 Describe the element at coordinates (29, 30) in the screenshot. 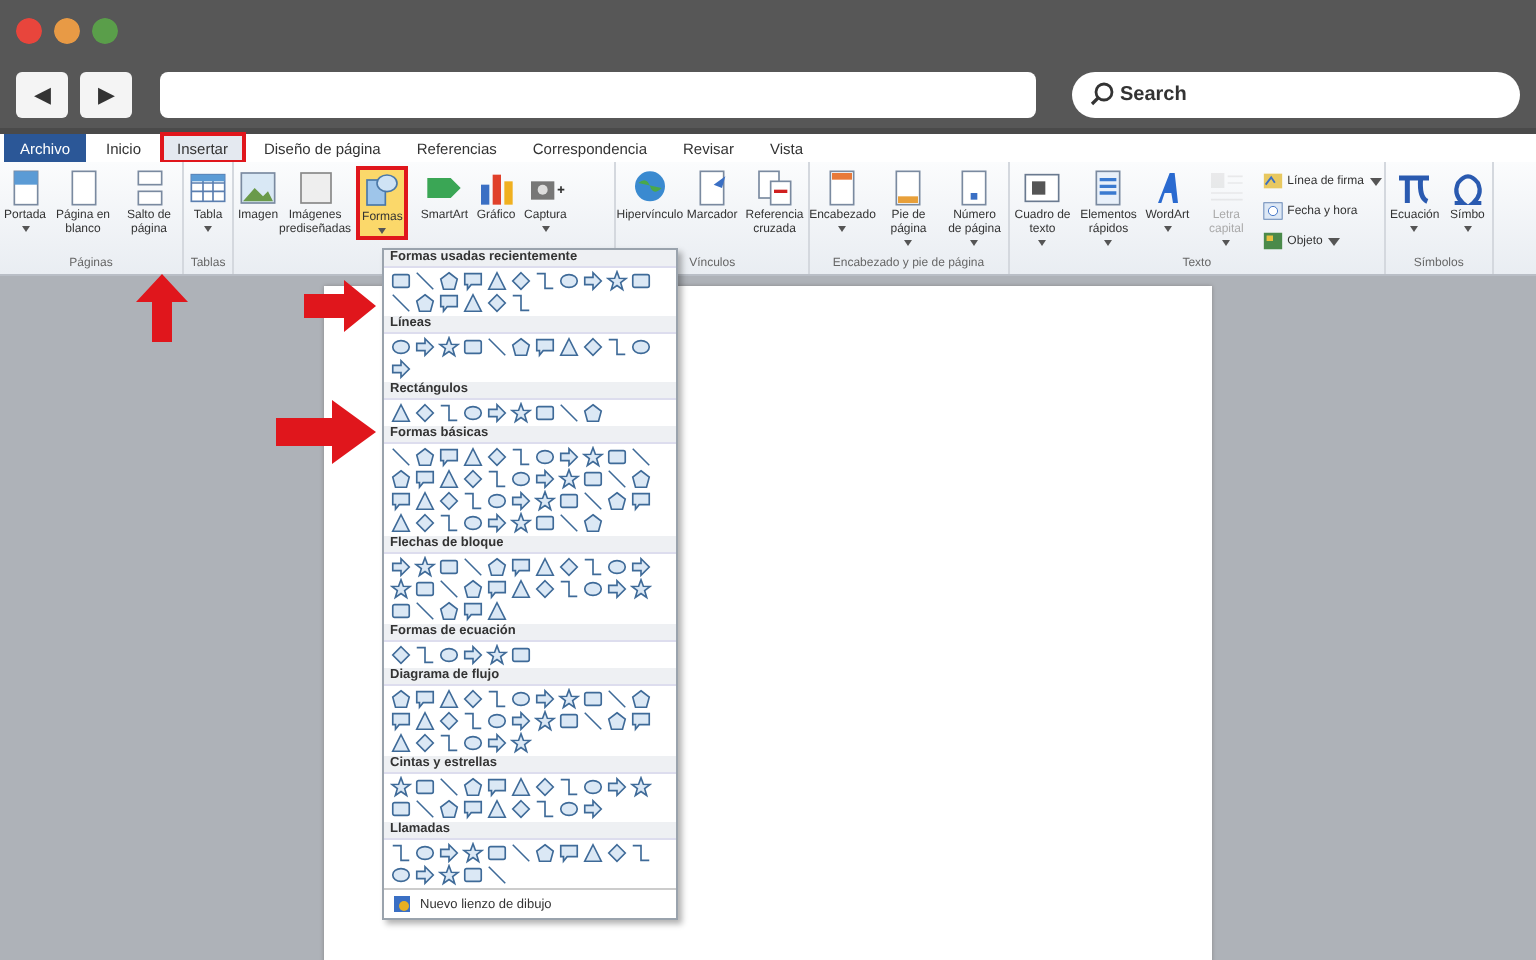

I see `close-window-dot` at that location.